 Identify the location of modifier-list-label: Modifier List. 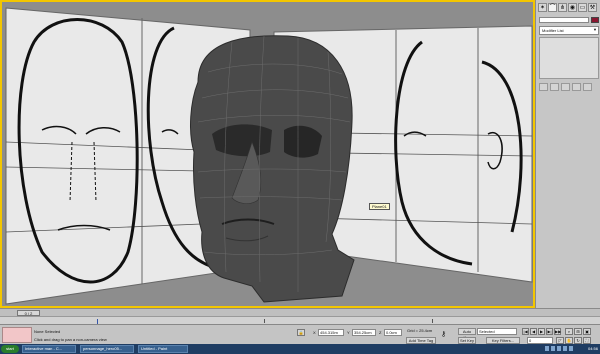
(553, 30).